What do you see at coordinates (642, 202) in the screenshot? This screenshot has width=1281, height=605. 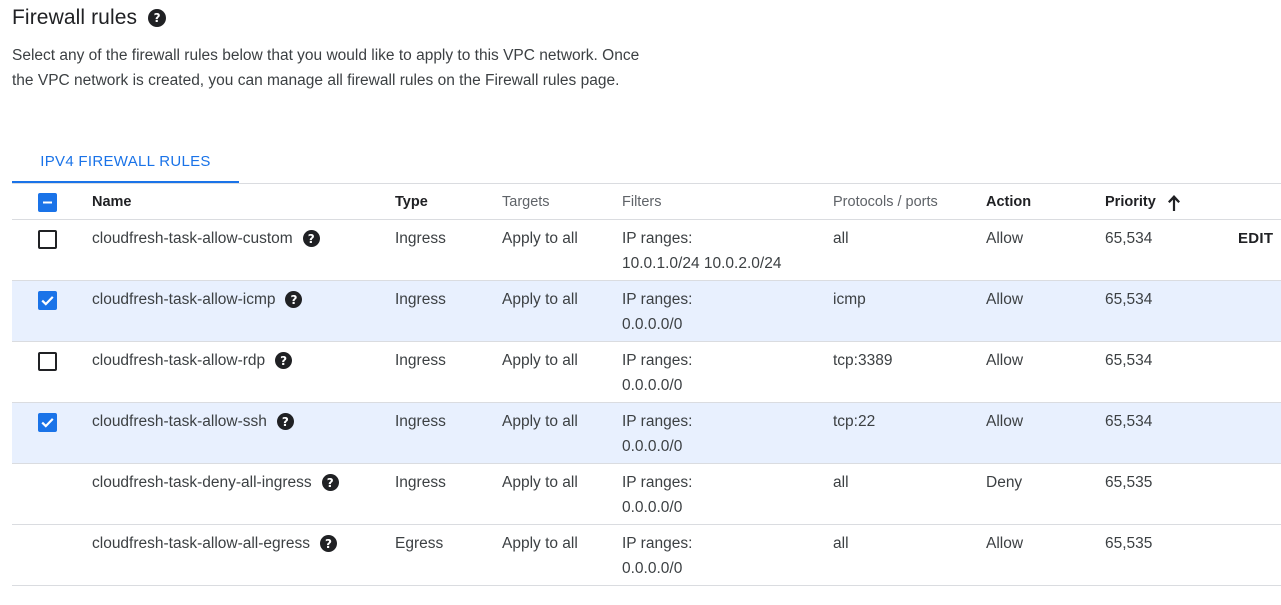 I see `column-header-filters: Filters` at bounding box center [642, 202].